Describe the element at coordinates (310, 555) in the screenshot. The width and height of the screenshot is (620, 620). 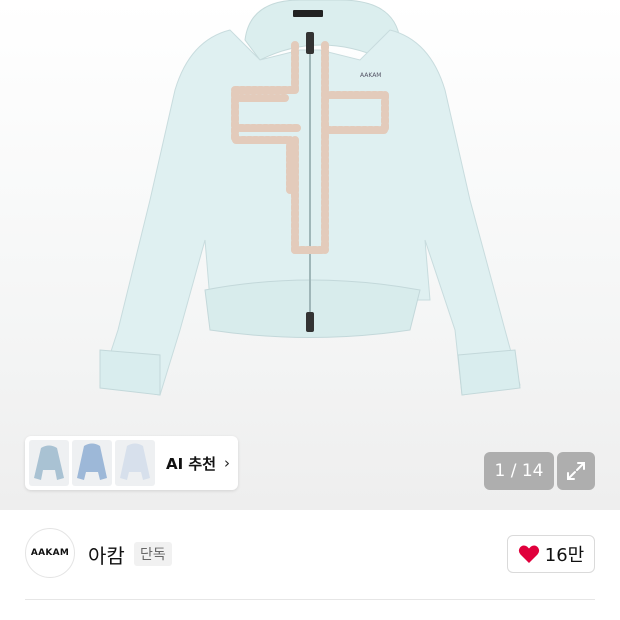
I see `brand-row: AAKAM 아캄 단독 16만` at that location.